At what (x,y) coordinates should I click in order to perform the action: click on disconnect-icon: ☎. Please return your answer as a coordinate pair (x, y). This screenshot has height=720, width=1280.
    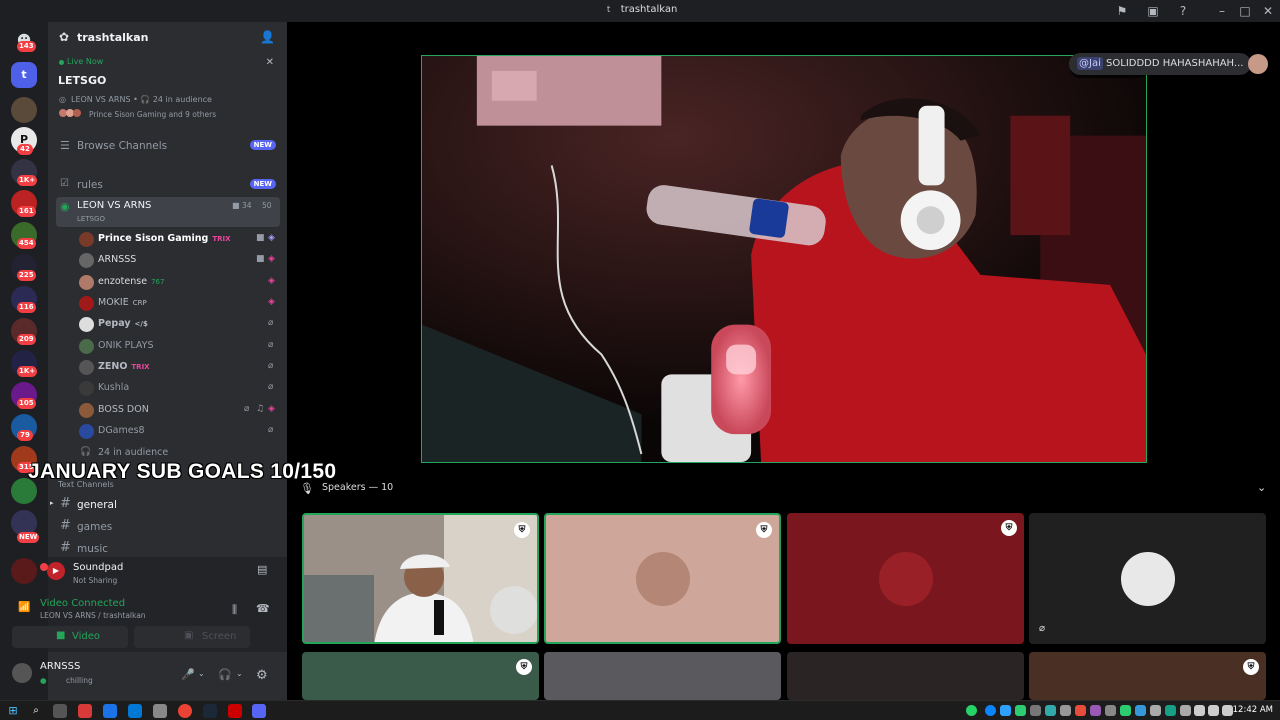
    Looking at the image, I should click on (263, 608).